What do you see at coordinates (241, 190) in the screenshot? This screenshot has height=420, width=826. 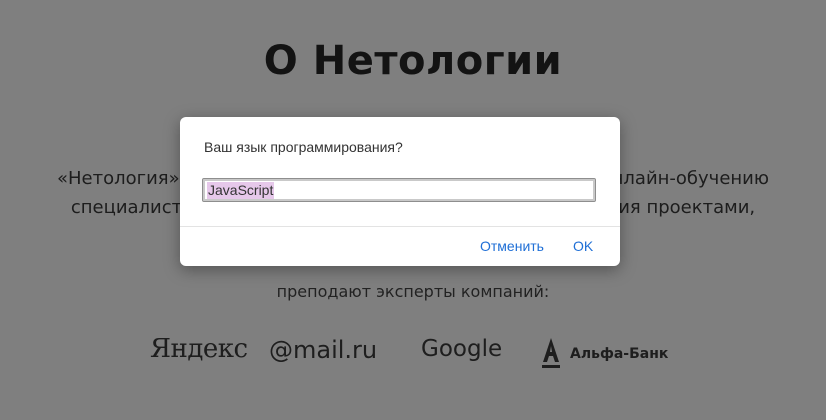 I see `prompt-input-value: JavaScript` at bounding box center [241, 190].